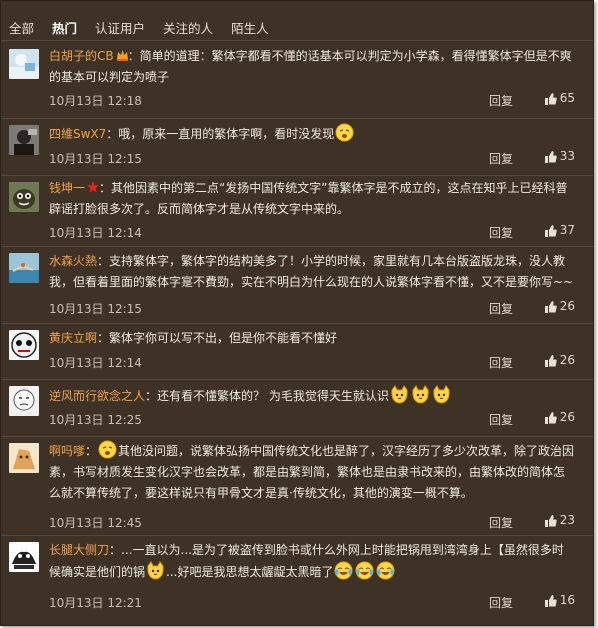  Describe the element at coordinates (267, 396) in the screenshot. I see `comment-text: ：还有看不懂繁体的？ 为毛我觉得天生就认识` at that location.